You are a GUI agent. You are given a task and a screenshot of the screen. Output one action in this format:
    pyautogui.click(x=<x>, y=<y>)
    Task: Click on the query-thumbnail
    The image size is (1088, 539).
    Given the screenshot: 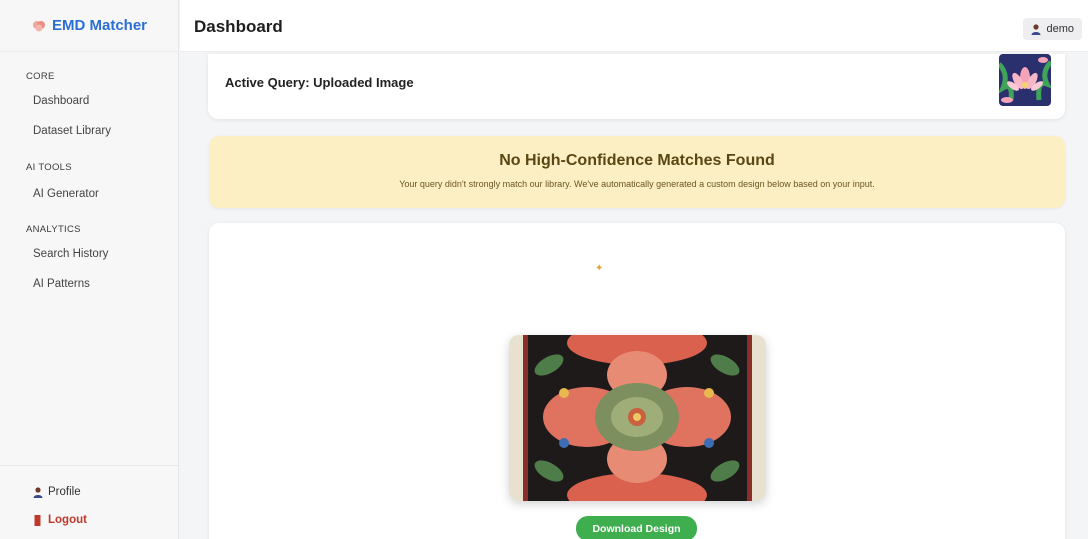 What is the action you would take?
    pyautogui.click(x=1025, y=80)
    